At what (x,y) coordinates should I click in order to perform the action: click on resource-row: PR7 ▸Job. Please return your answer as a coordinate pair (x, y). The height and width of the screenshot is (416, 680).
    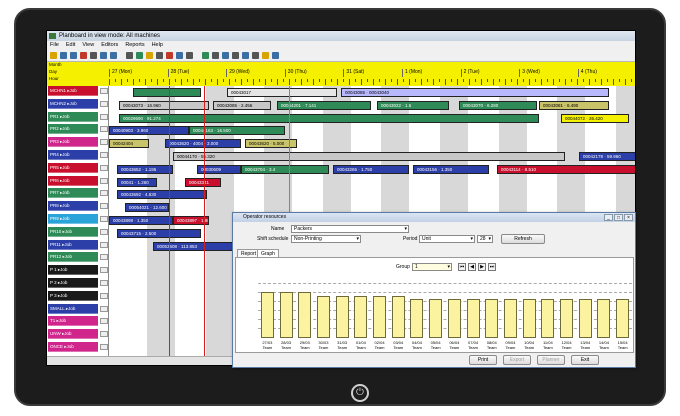
    Looking at the image, I should click on (78, 193).